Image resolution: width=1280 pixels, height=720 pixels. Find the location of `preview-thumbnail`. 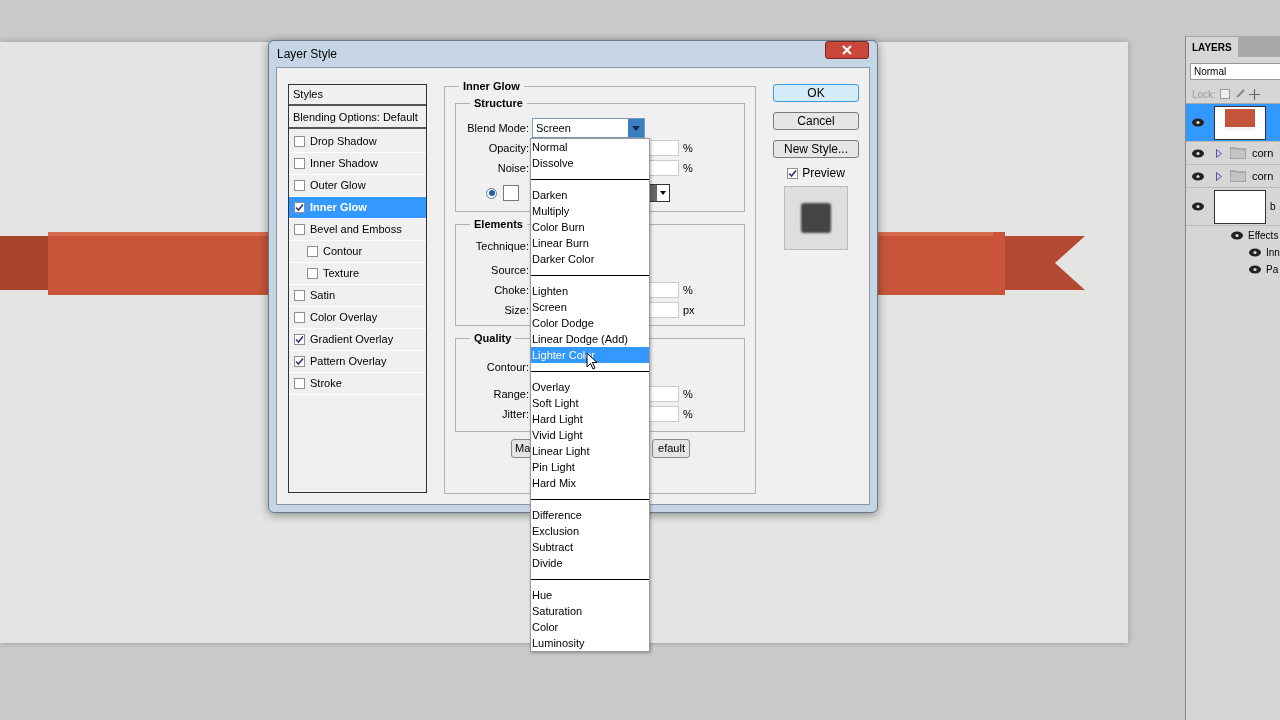

preview-thumbnail is located at coordinates (816, 218).